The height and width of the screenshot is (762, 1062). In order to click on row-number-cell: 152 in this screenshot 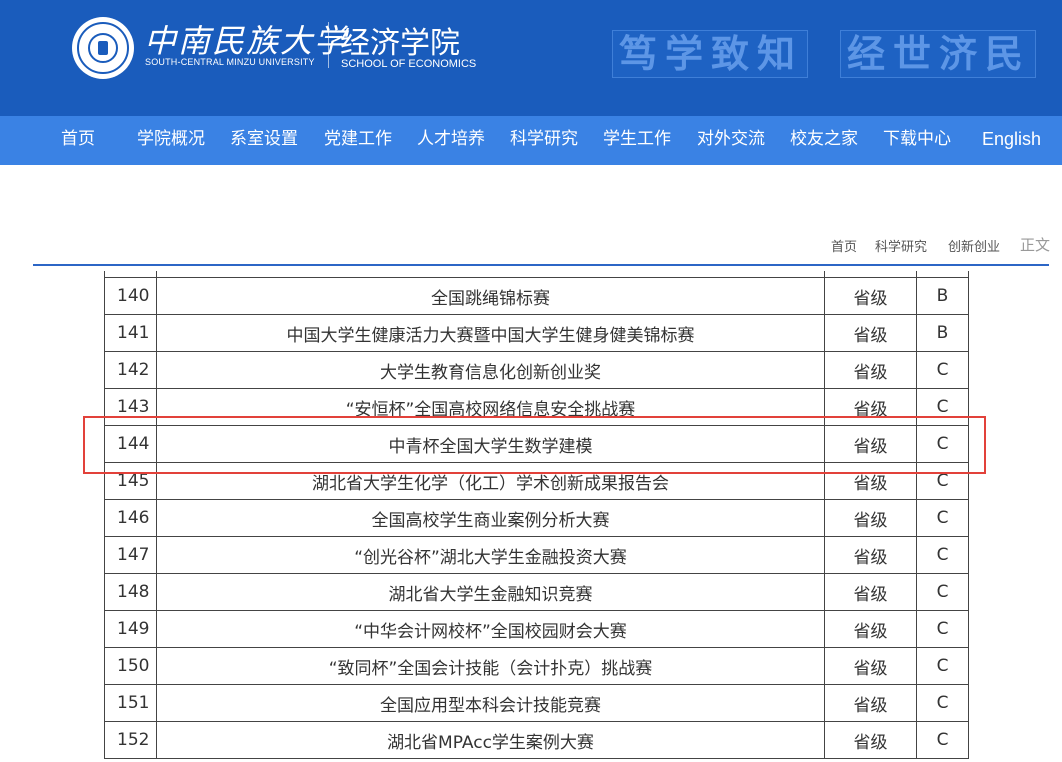, I will do `click(130, 740)`.